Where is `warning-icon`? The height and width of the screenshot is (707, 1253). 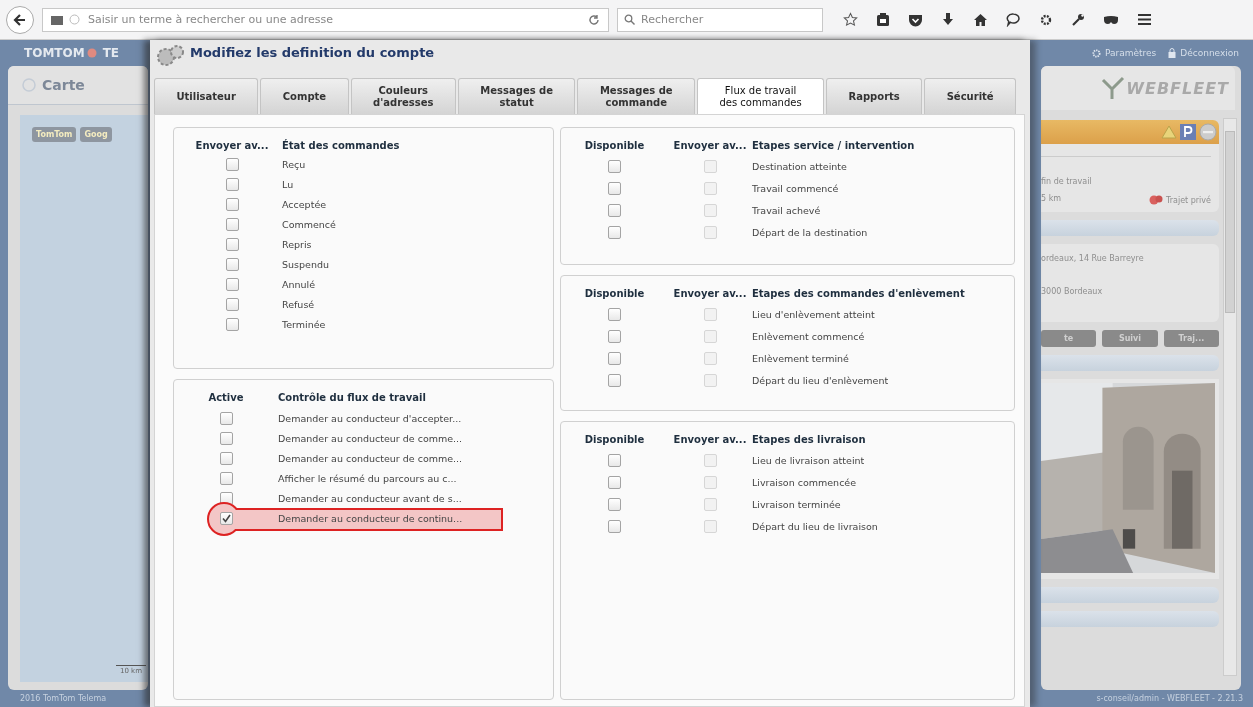
warning-icon is located at coordinates (1169, 132).